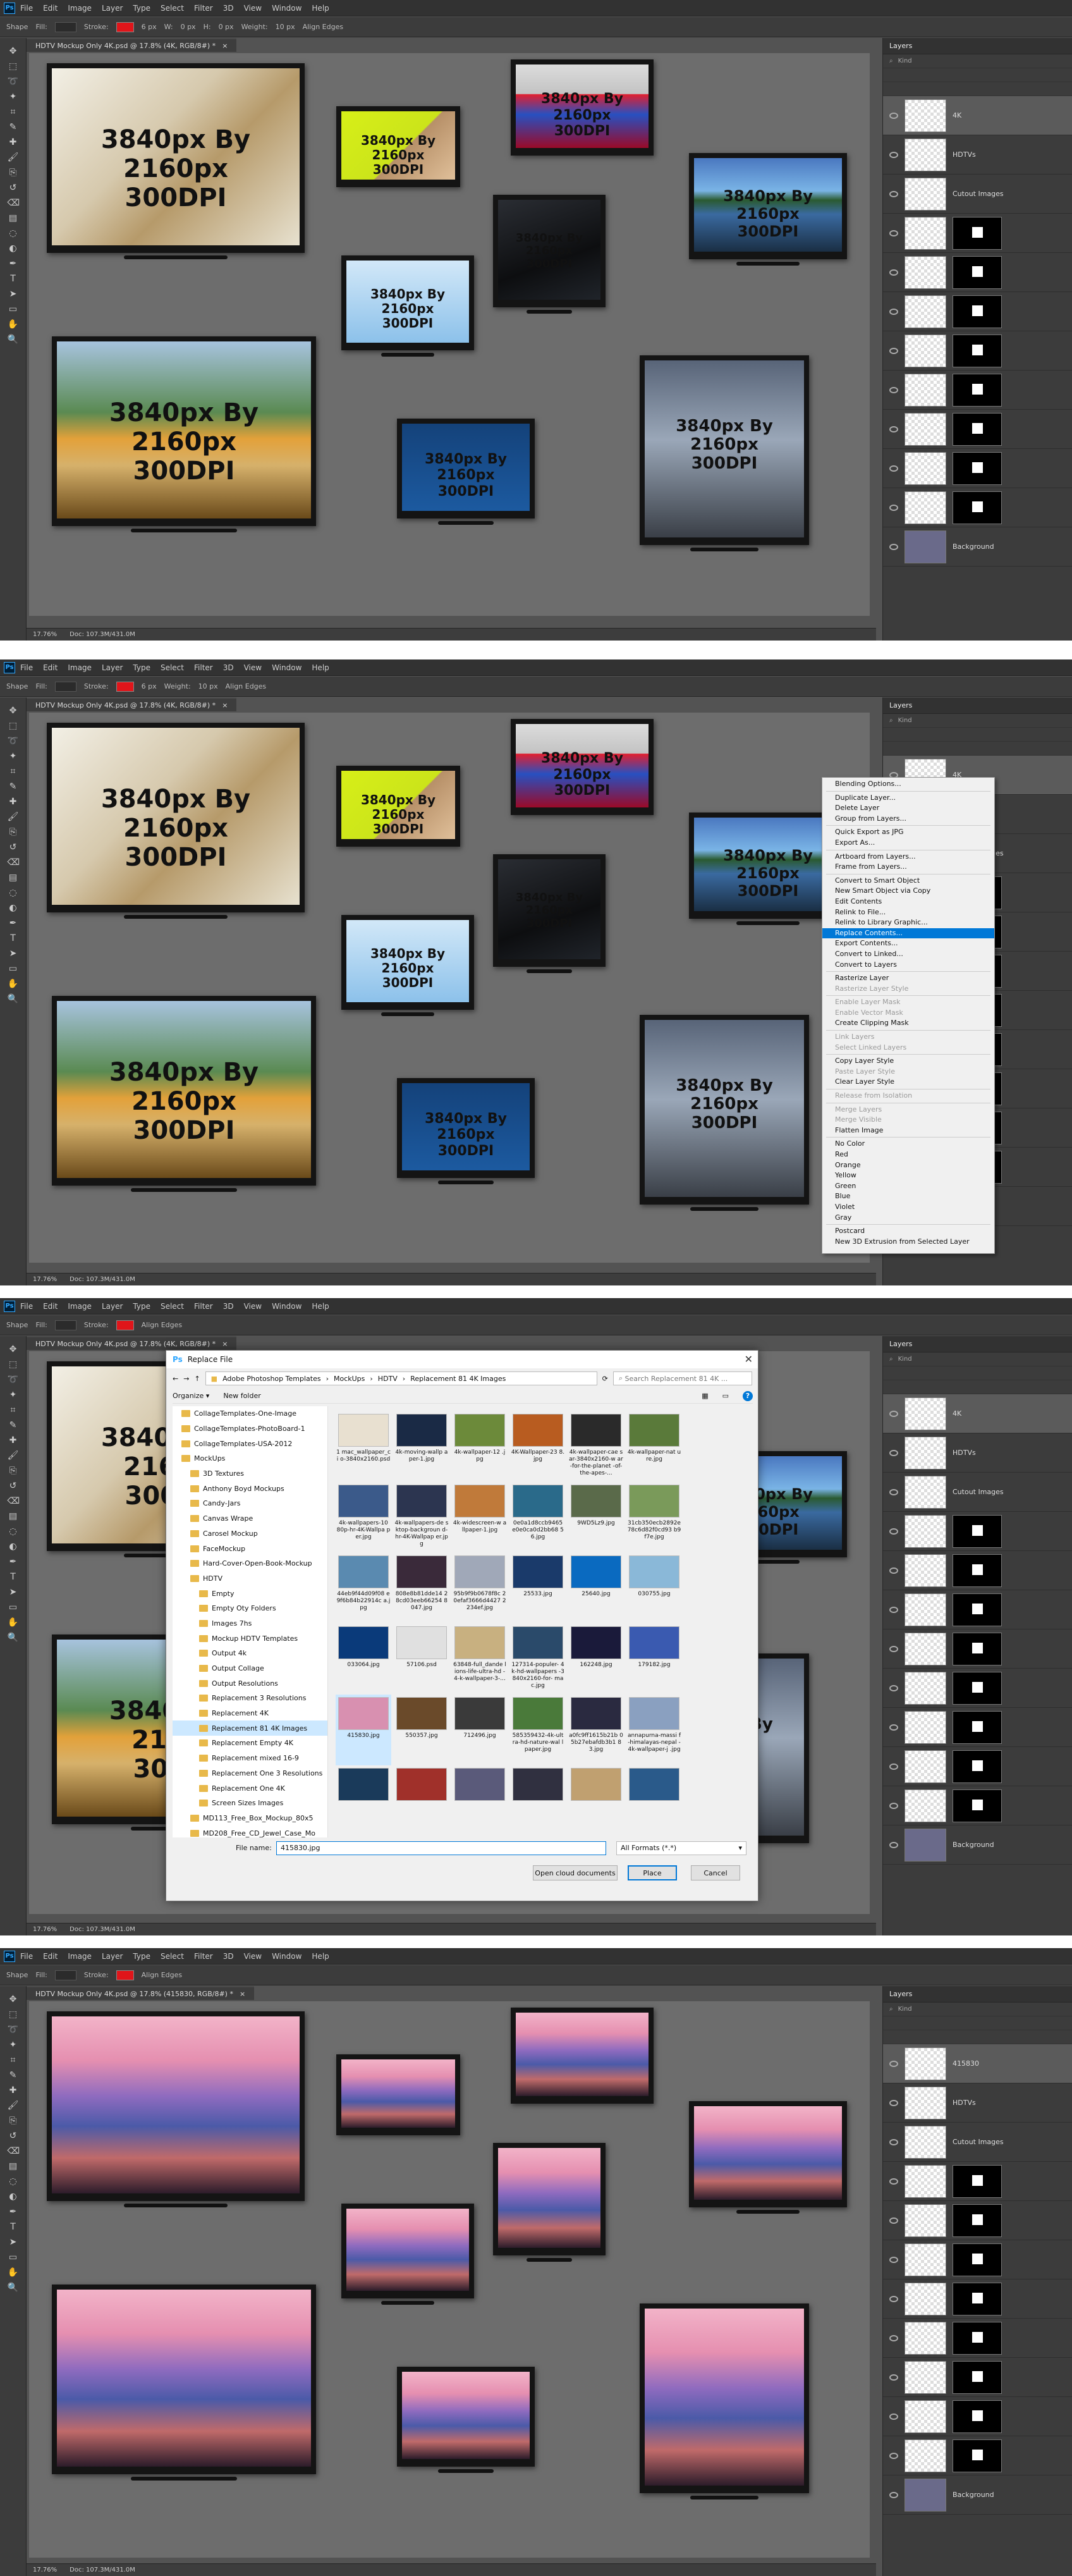 The image size is (1072, 2576). What do you see at coordinates (654, 1659) in the screenshot?
I see `file-item: 179182.jpg` at bounding box center [654, 1659].